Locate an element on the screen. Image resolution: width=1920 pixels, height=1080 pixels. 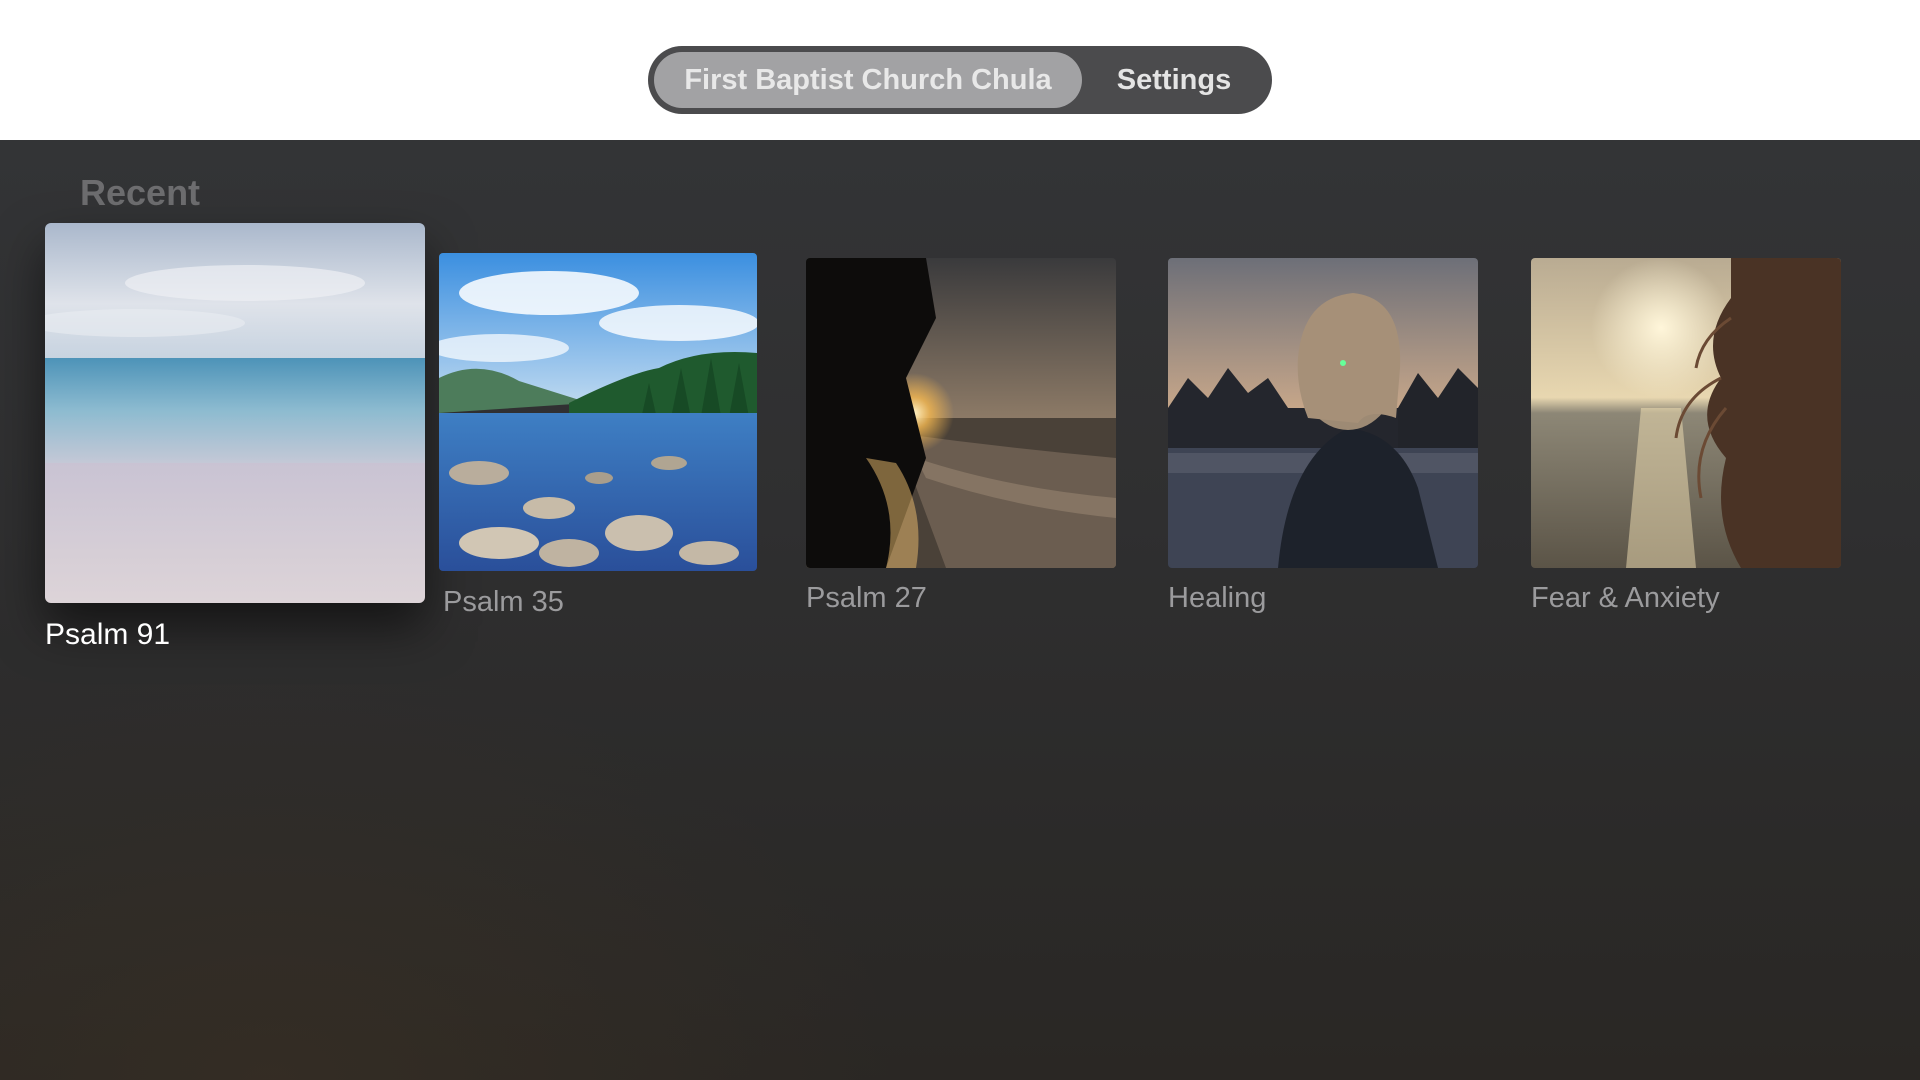
tab-label: Settings is located at coordinates (1174, 79).